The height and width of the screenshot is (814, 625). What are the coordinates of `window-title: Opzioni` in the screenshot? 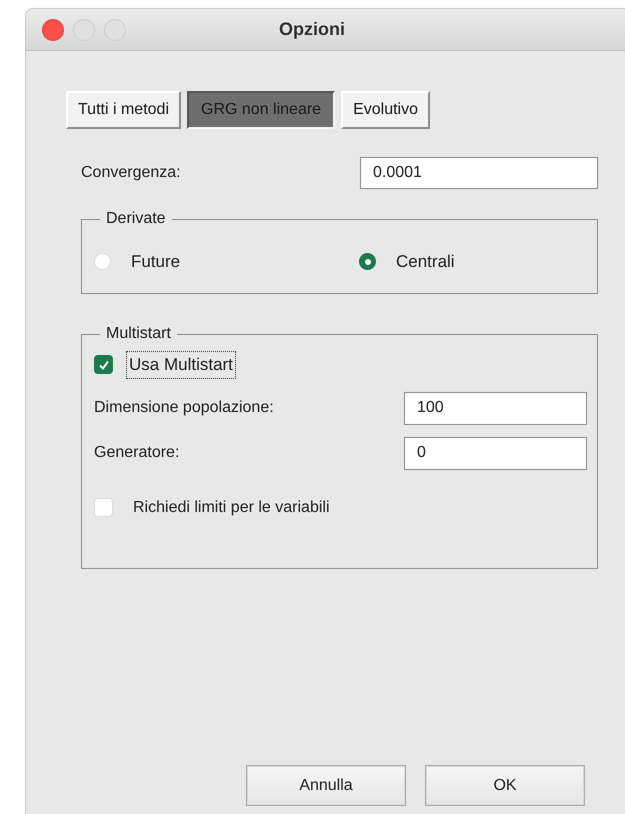 It's located at (312, 29).